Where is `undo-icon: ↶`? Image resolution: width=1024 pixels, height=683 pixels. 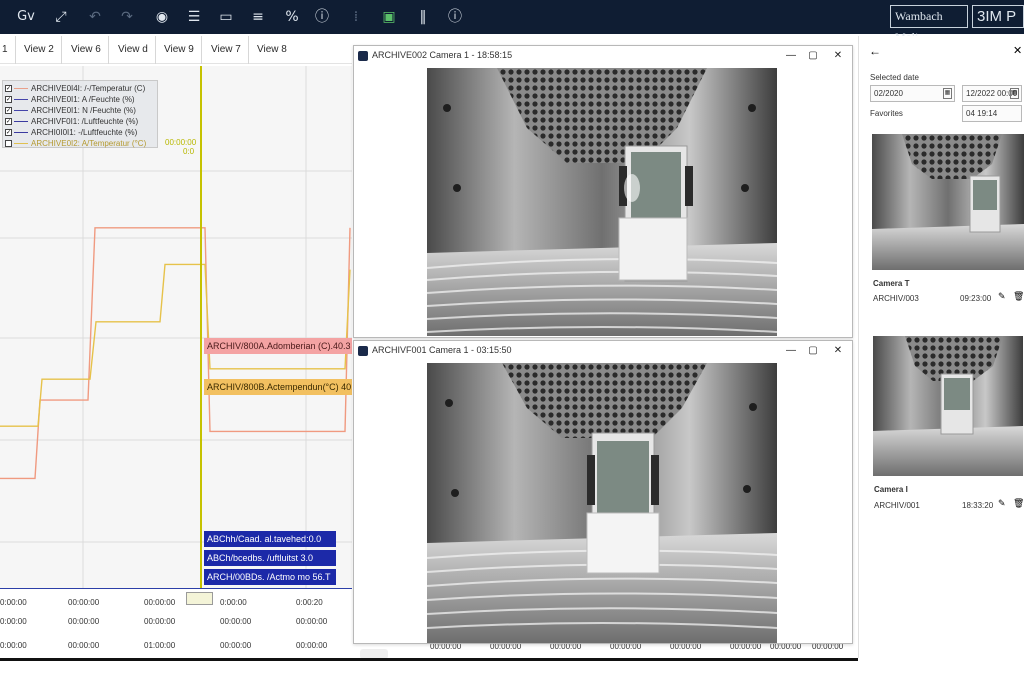 undo-icon: ↶ is located at coordinates (95, 17).